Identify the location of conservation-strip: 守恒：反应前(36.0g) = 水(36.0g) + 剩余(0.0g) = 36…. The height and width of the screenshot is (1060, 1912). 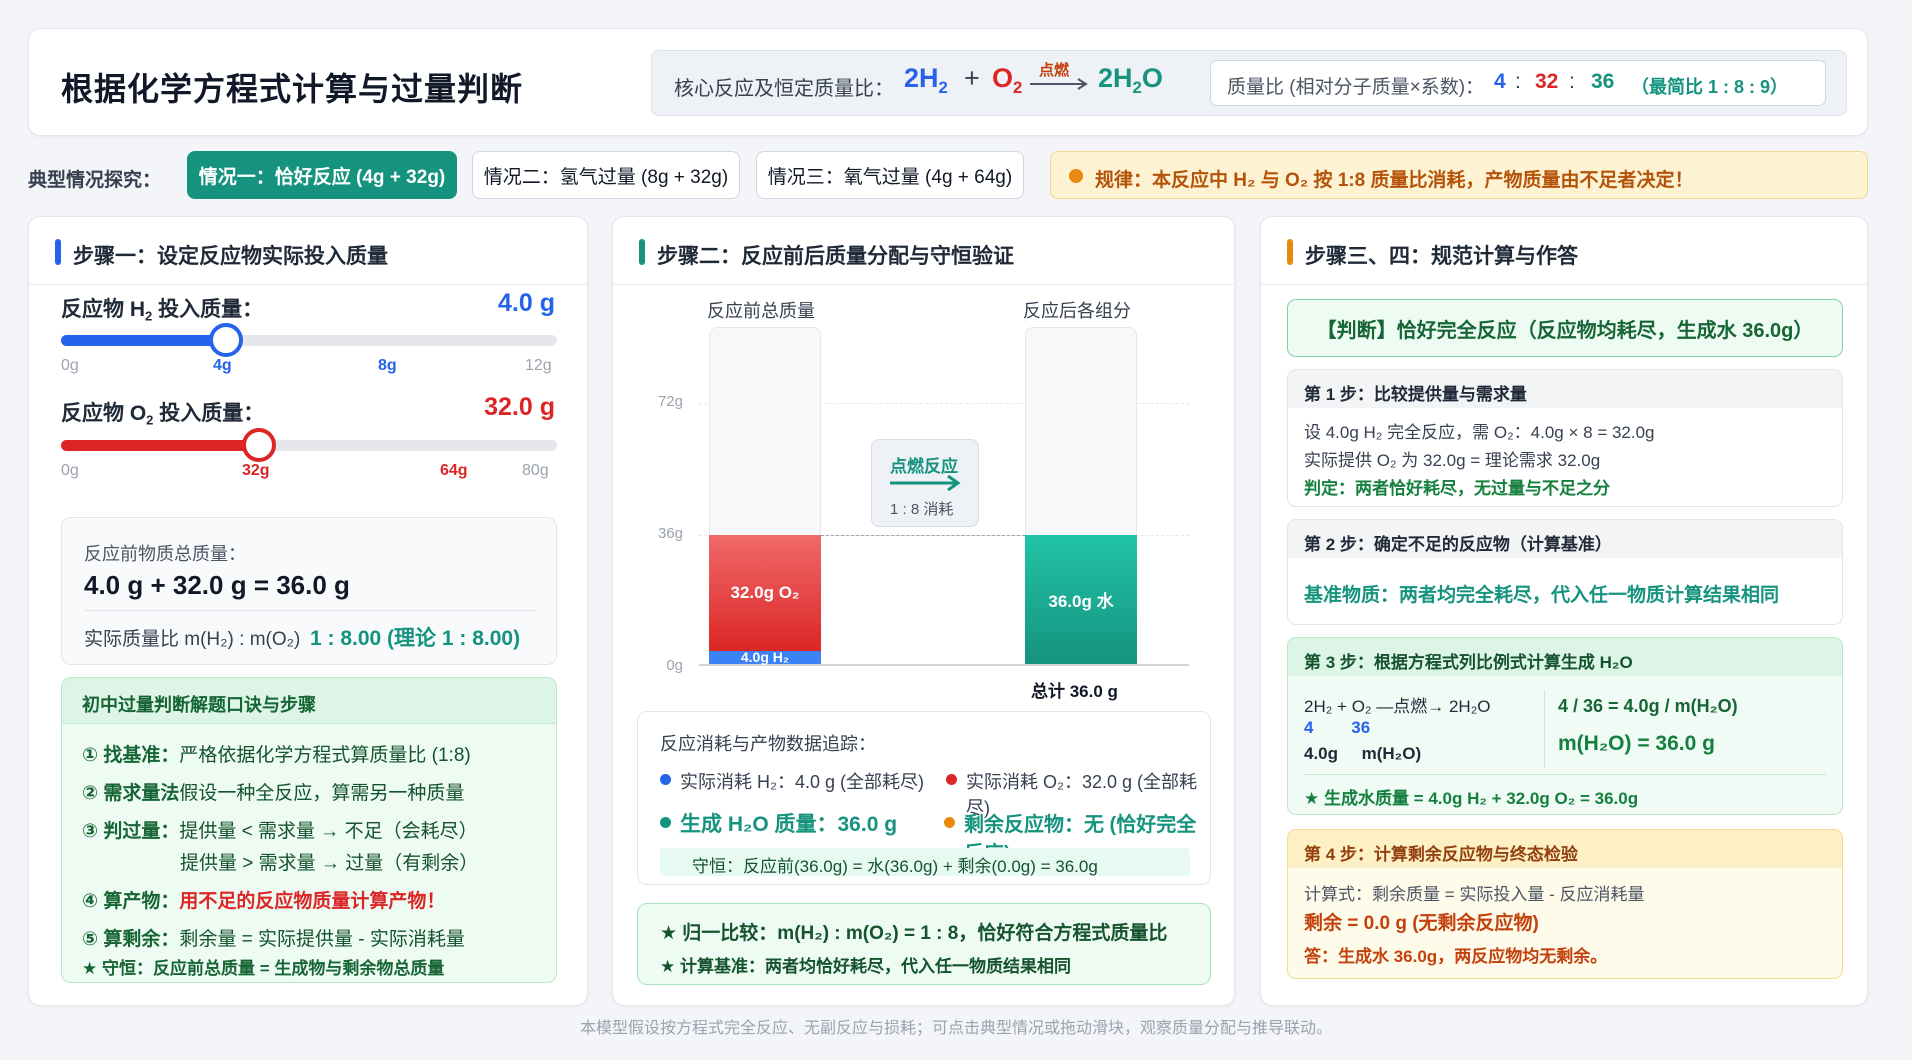
(925, 862).